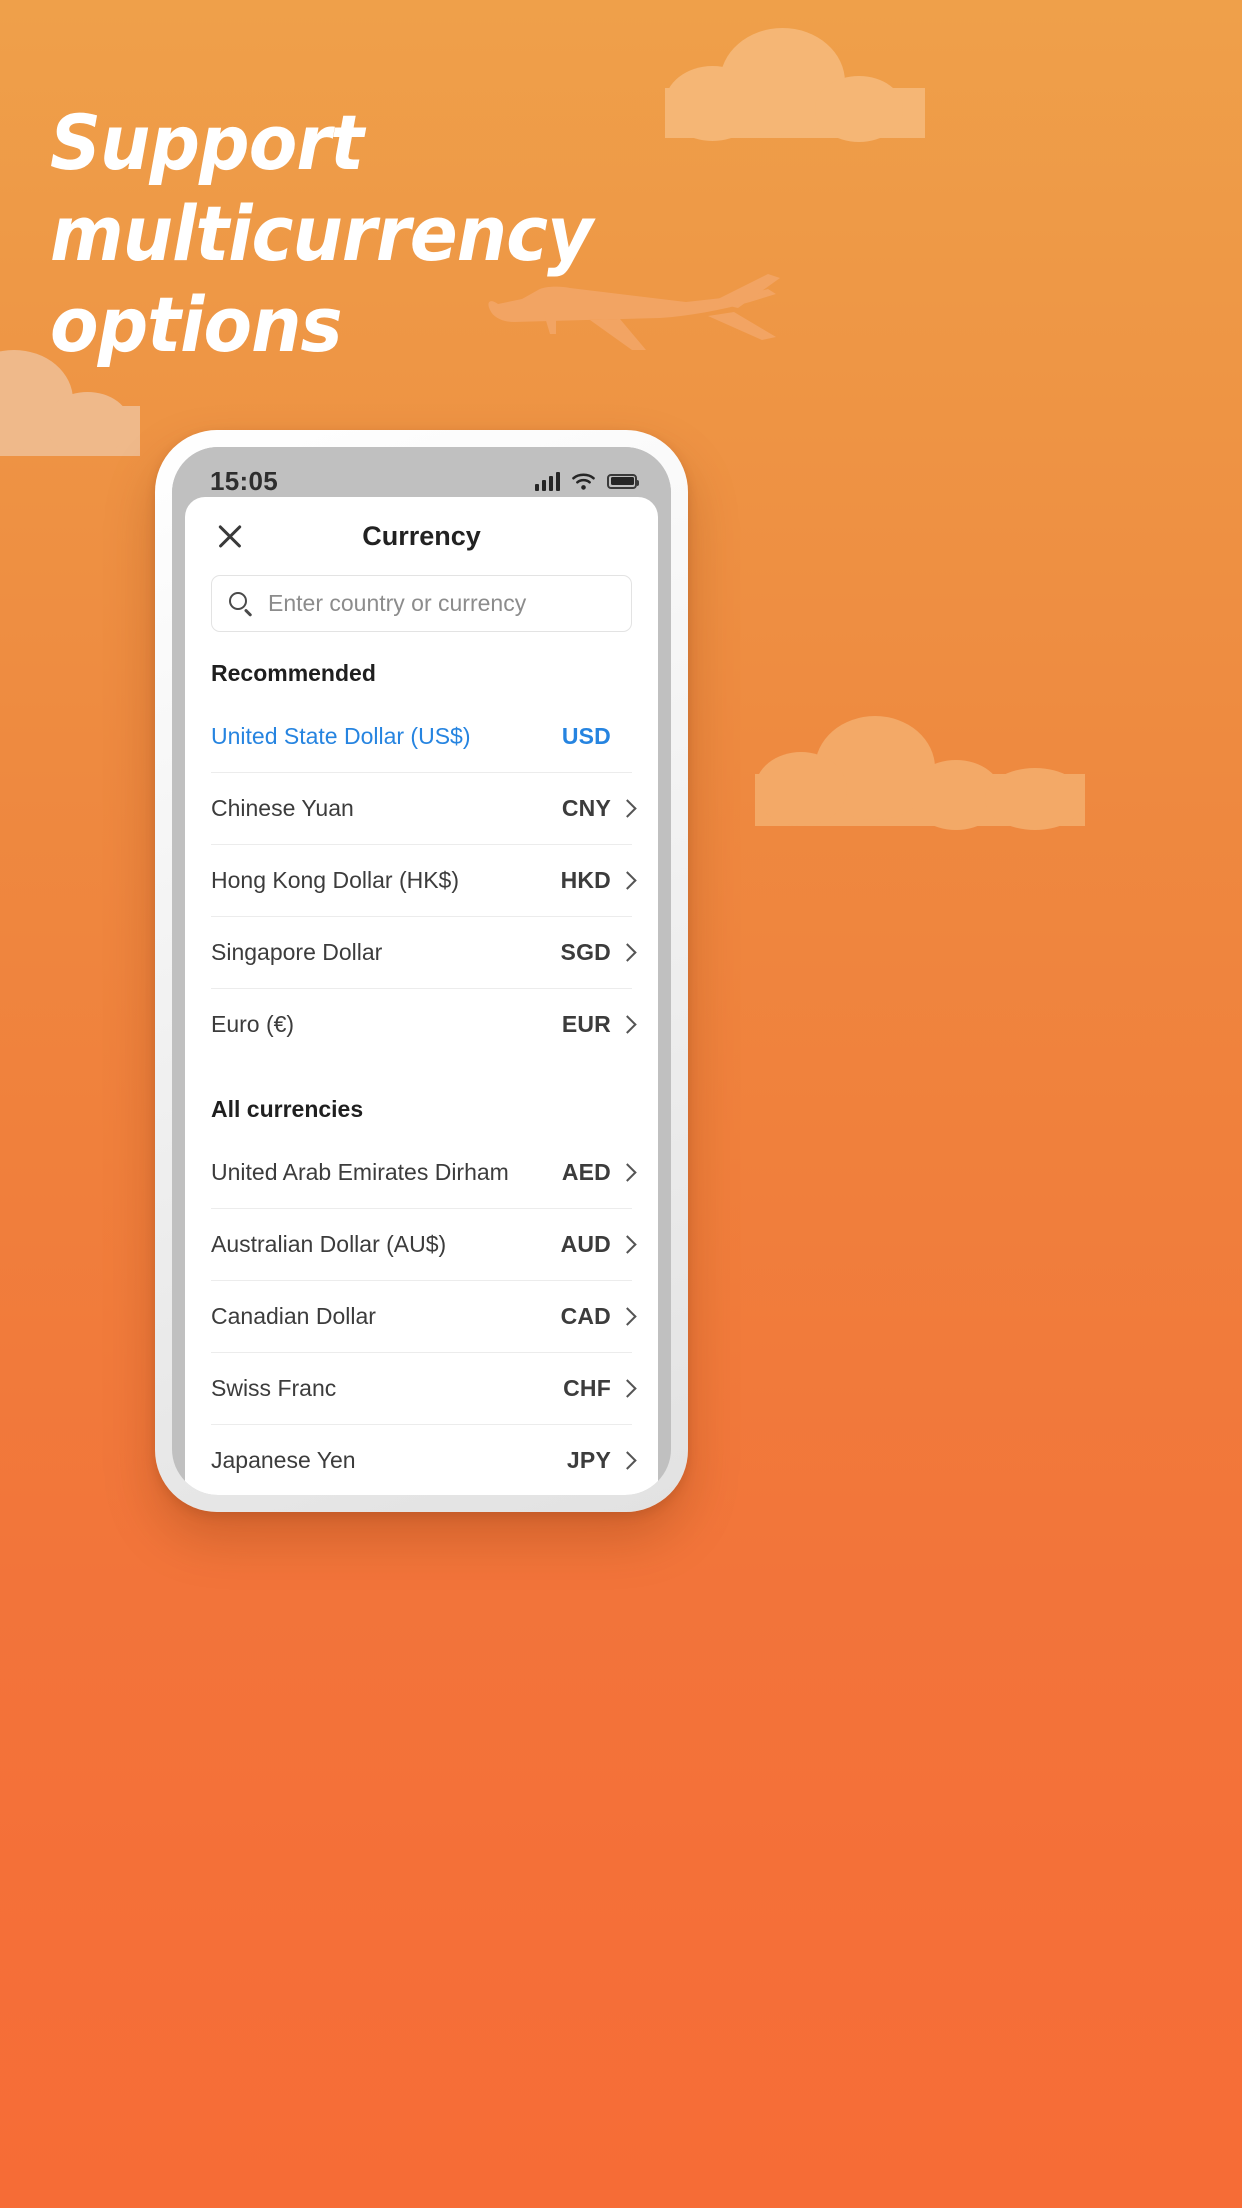 The width and height of the screenshot is (1242, 2208). What do you see at coordinates (293, 673) in the screenshot?
I see `section-title: Recommended` at bounding box center [293, 673].